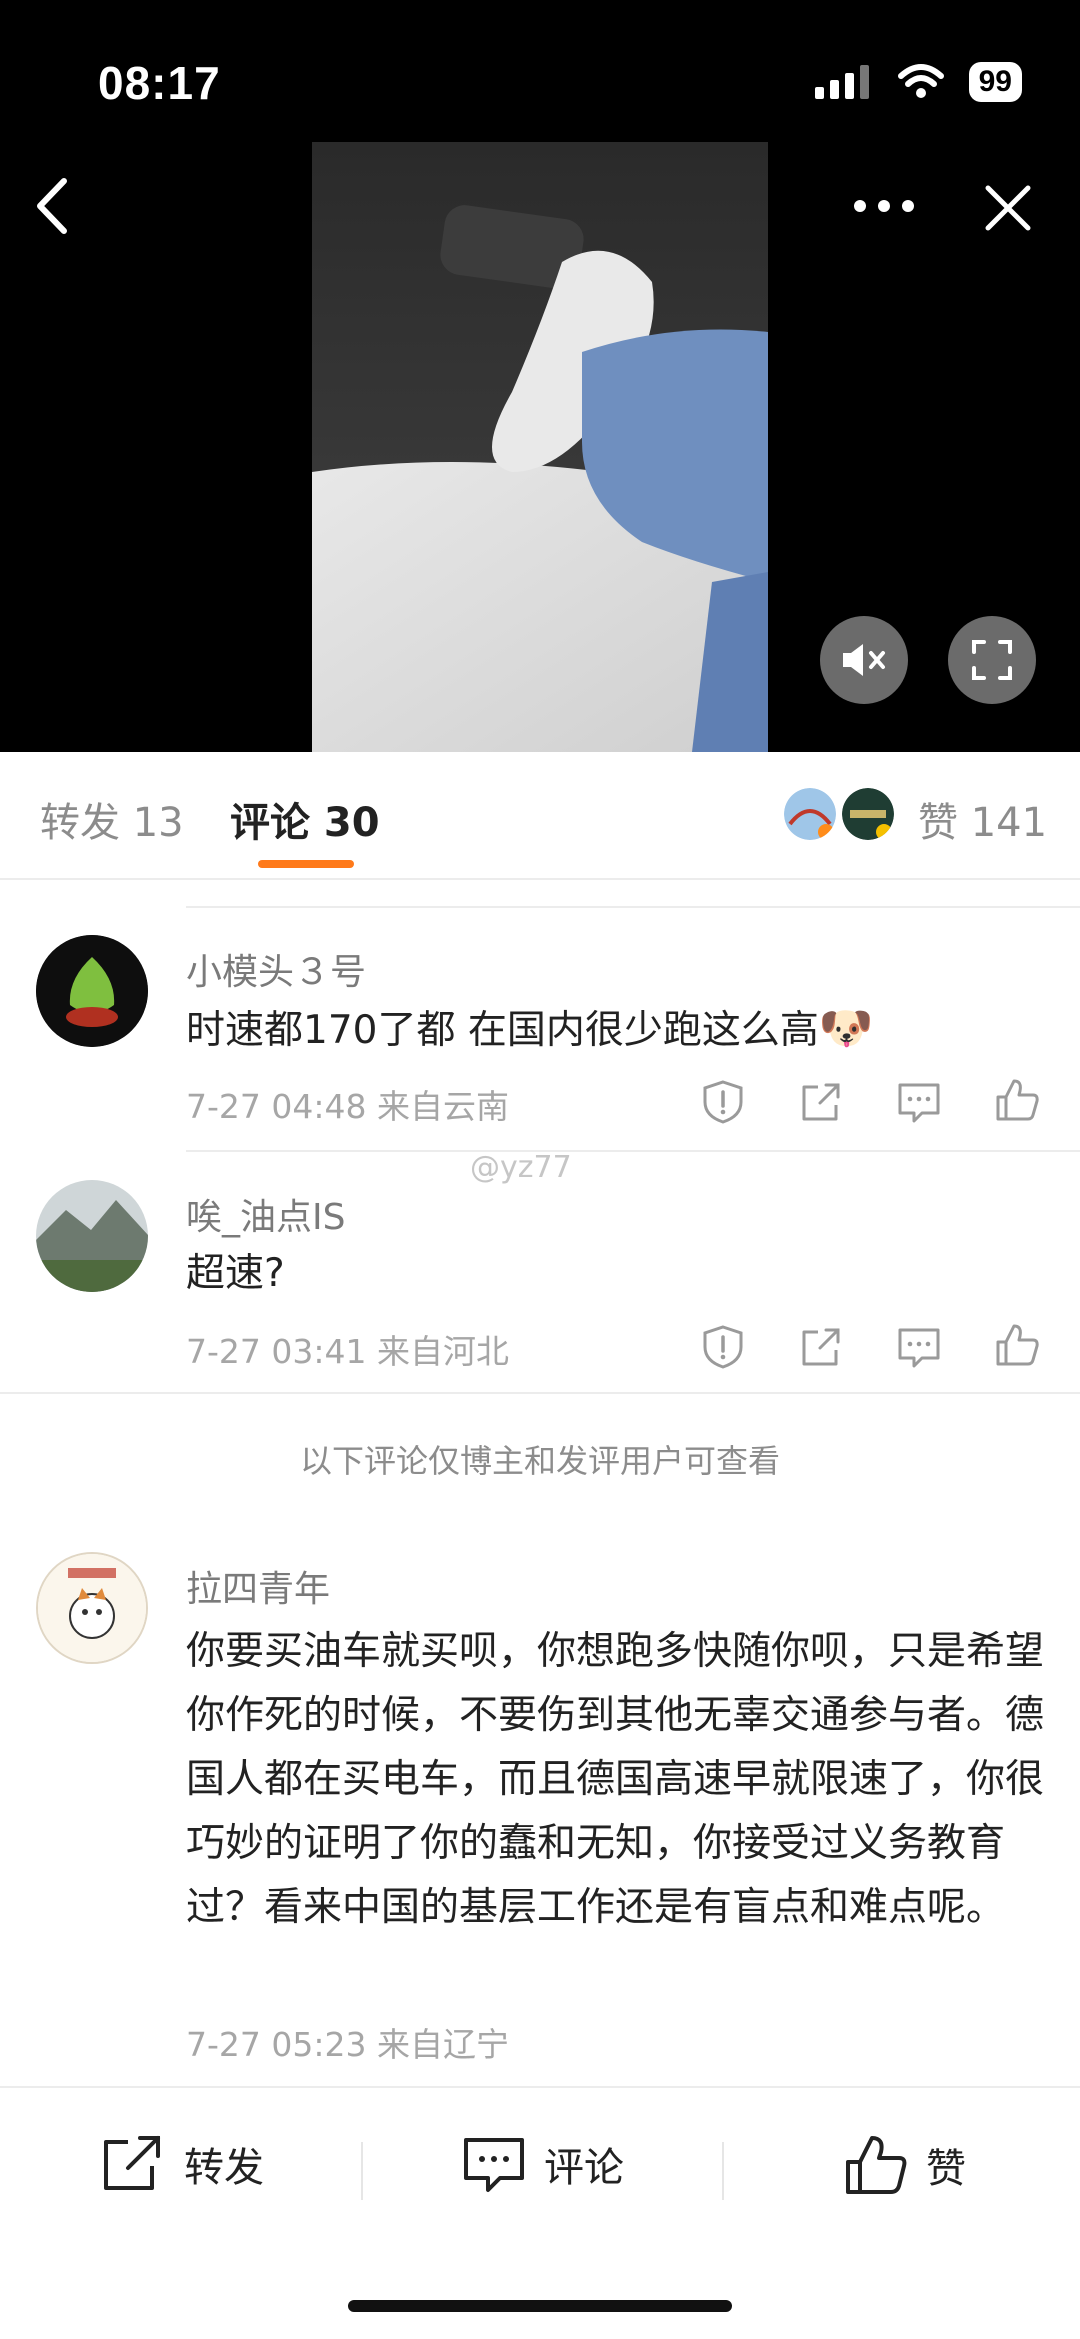 This screenshot has height=2339, width=1080. I want to click on video-thumbnail, so click(540, 447).